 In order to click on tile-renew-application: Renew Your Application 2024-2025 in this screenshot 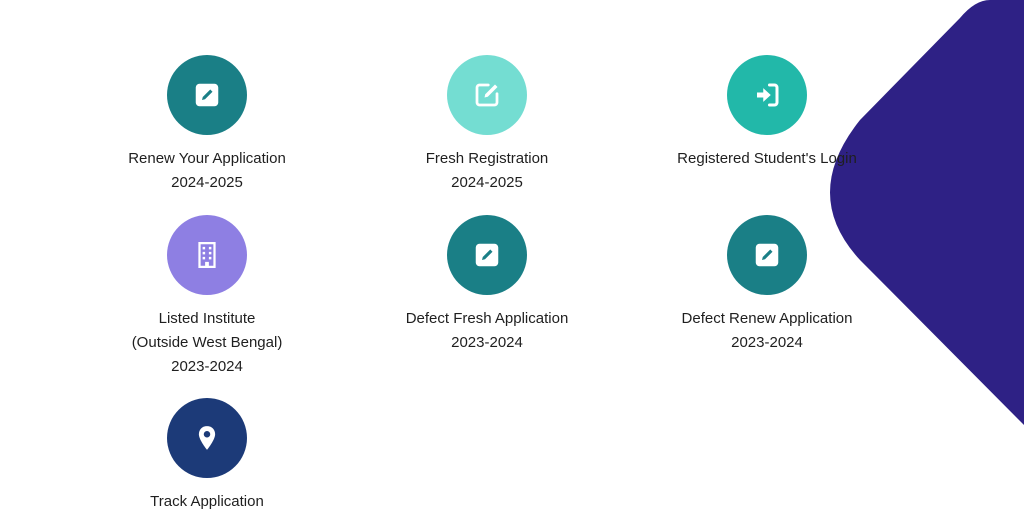, I will do `click(207, 125)`.